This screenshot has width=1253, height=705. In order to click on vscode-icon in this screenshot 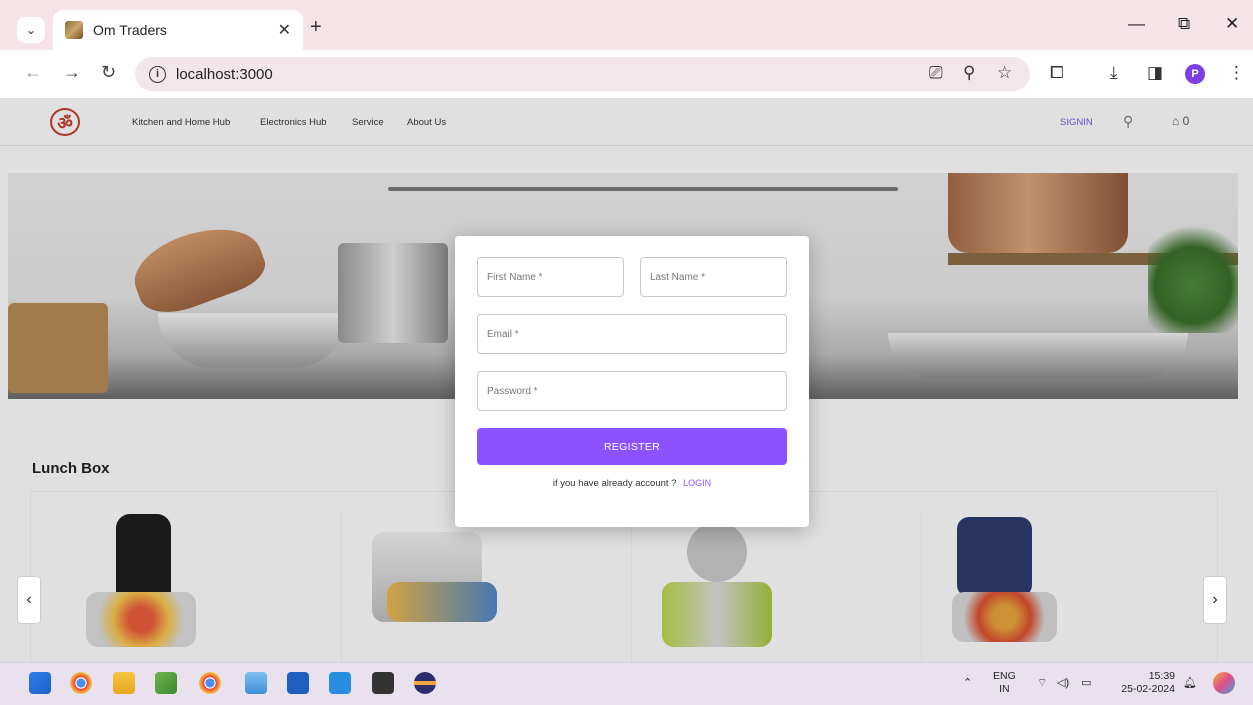, I will do `click(340, 683)`.